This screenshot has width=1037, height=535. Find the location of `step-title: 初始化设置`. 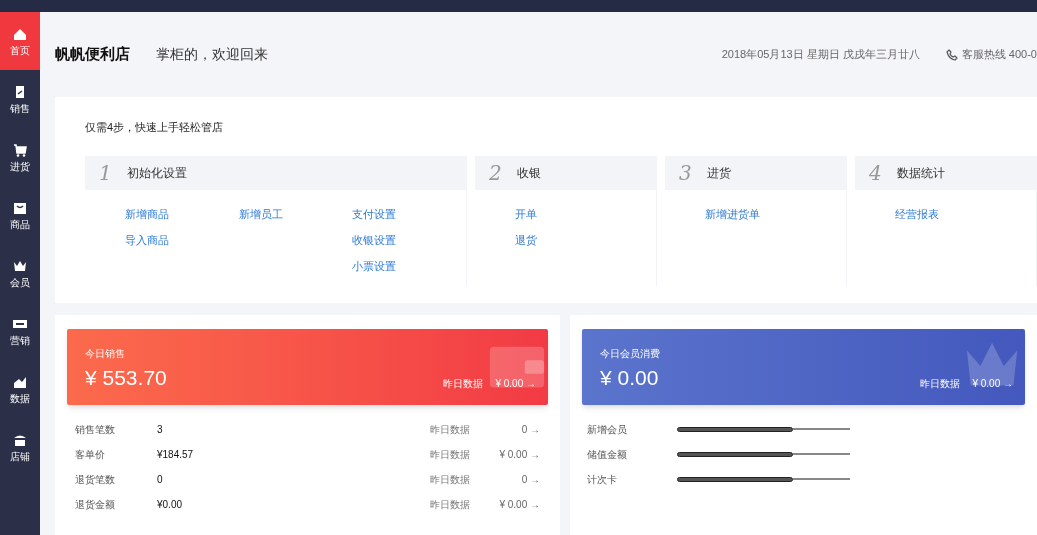

step-title: 初始化设置 is located at coordinates (157, 173).